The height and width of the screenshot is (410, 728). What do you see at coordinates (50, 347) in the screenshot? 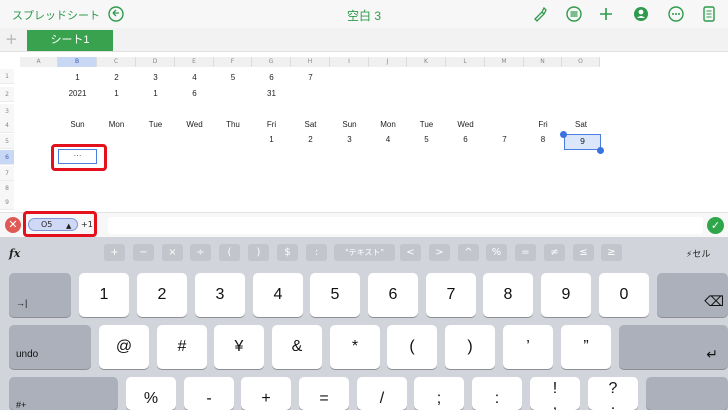
I see `undo-key: undo` at bounding box center [50, 347].